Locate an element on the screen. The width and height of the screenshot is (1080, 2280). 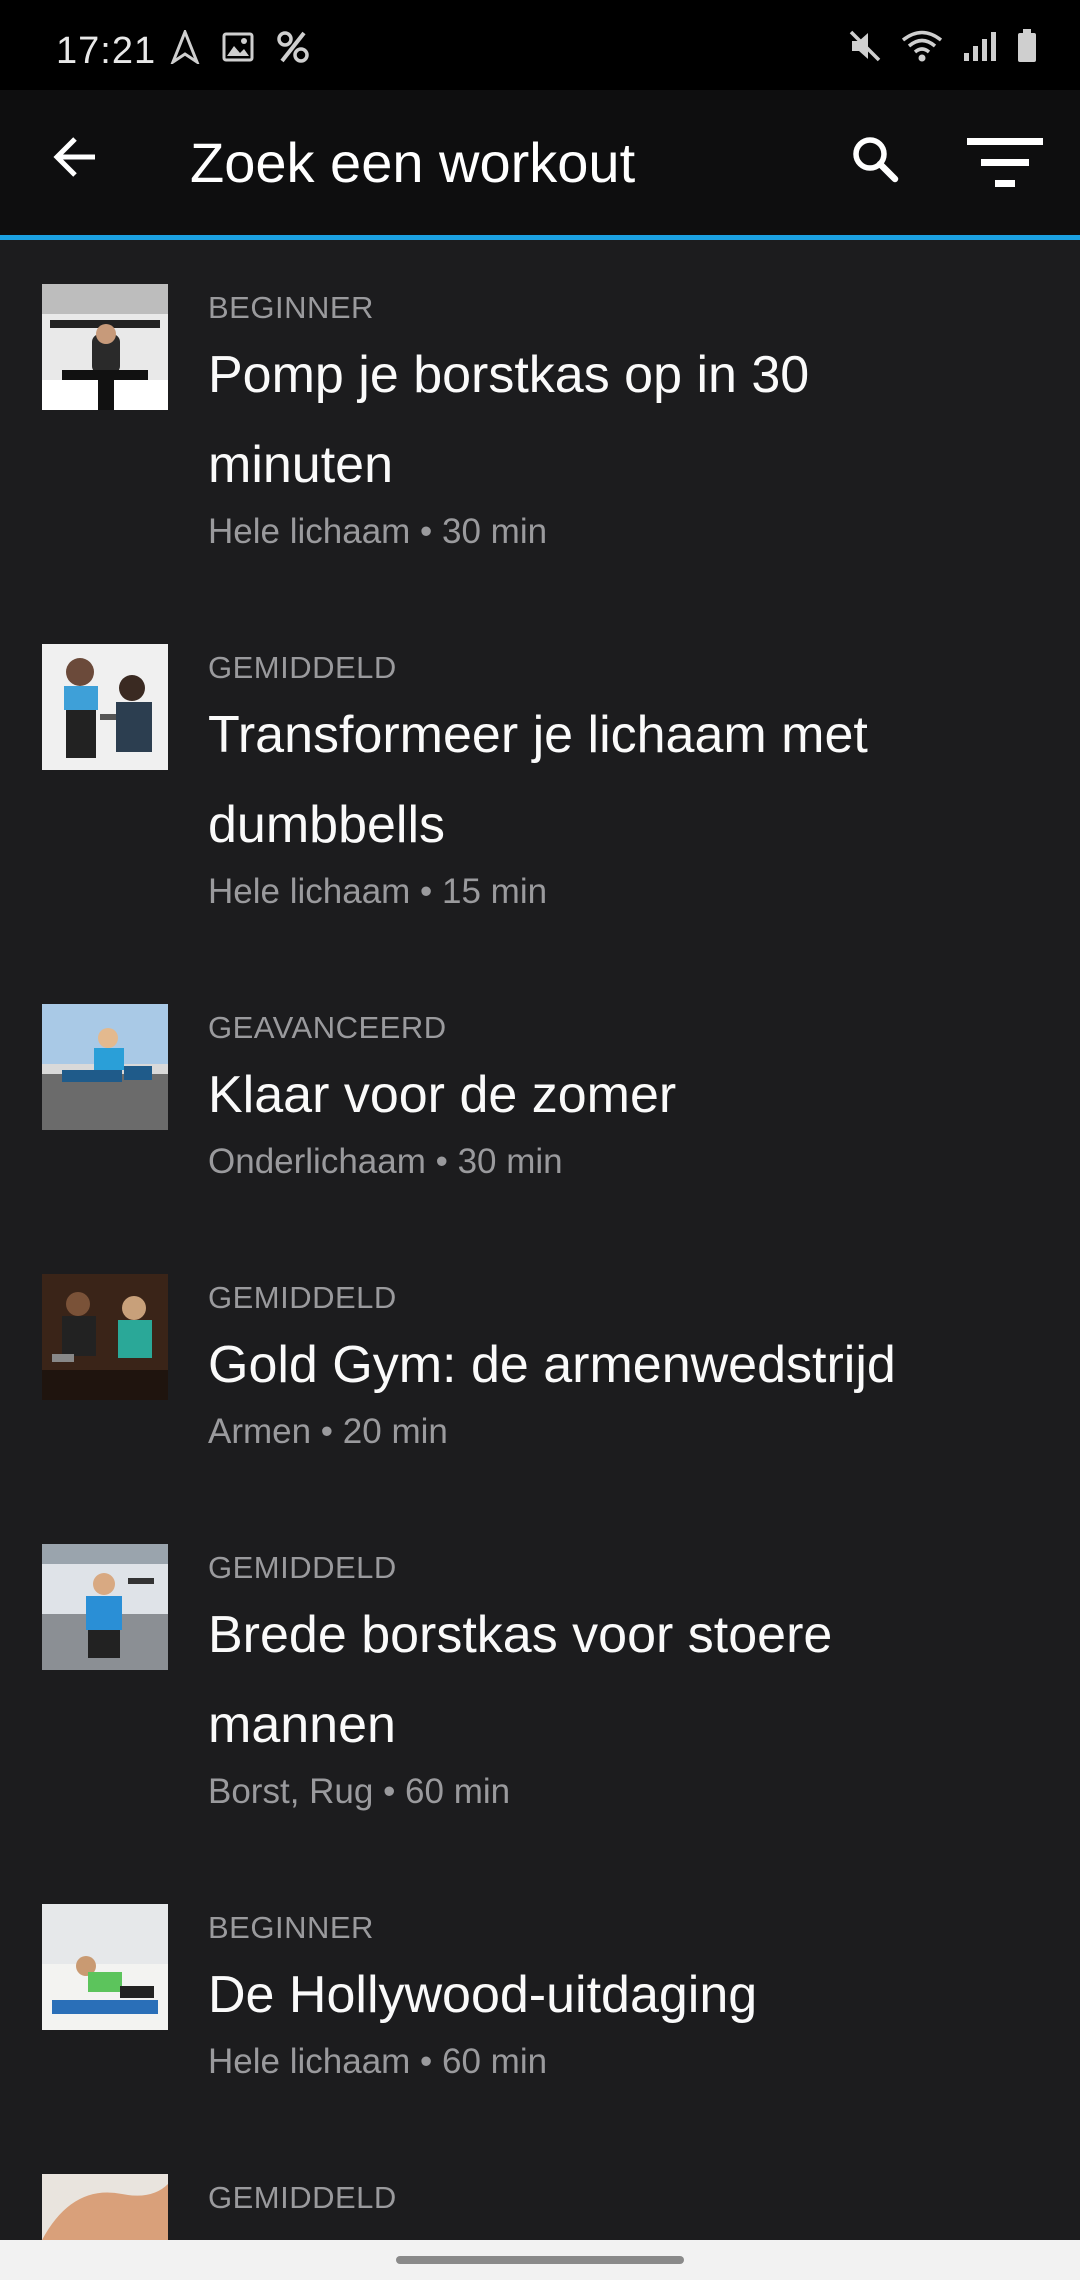
workout-meta: Hele lichaam • 30 min is located at coordinates (378, 531).